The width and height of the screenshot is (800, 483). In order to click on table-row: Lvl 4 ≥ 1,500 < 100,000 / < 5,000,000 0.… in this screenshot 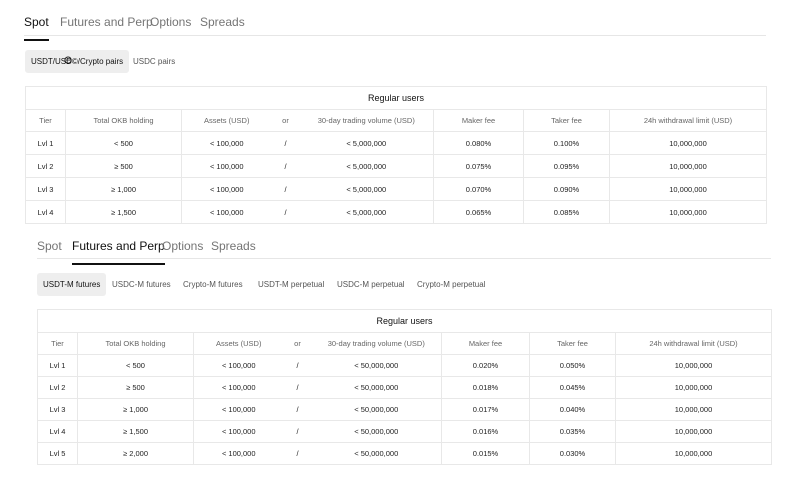, I will do `click(396, 212)`.